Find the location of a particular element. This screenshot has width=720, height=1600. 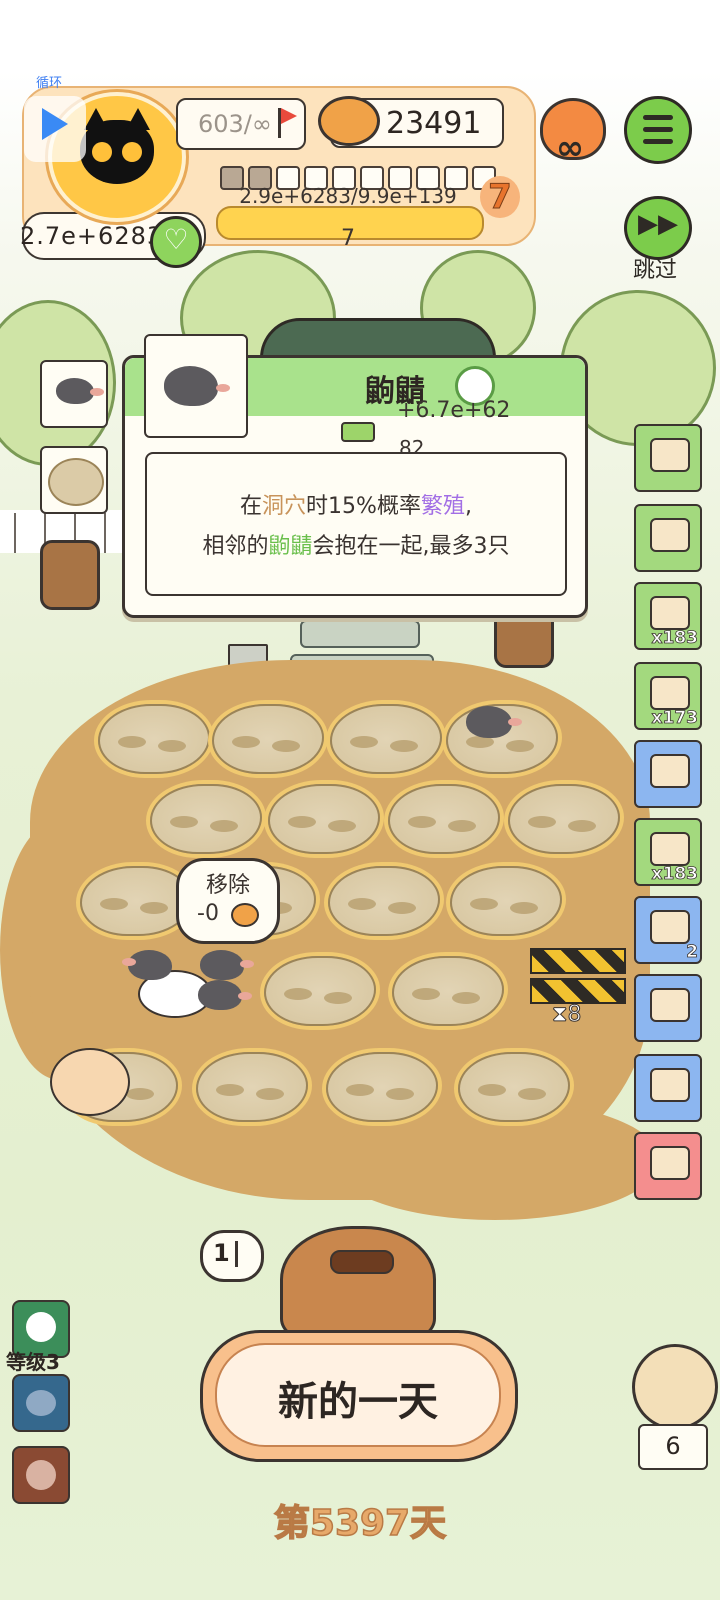

desc-highlight: 洞穴 is located at coordinates (284, 506).